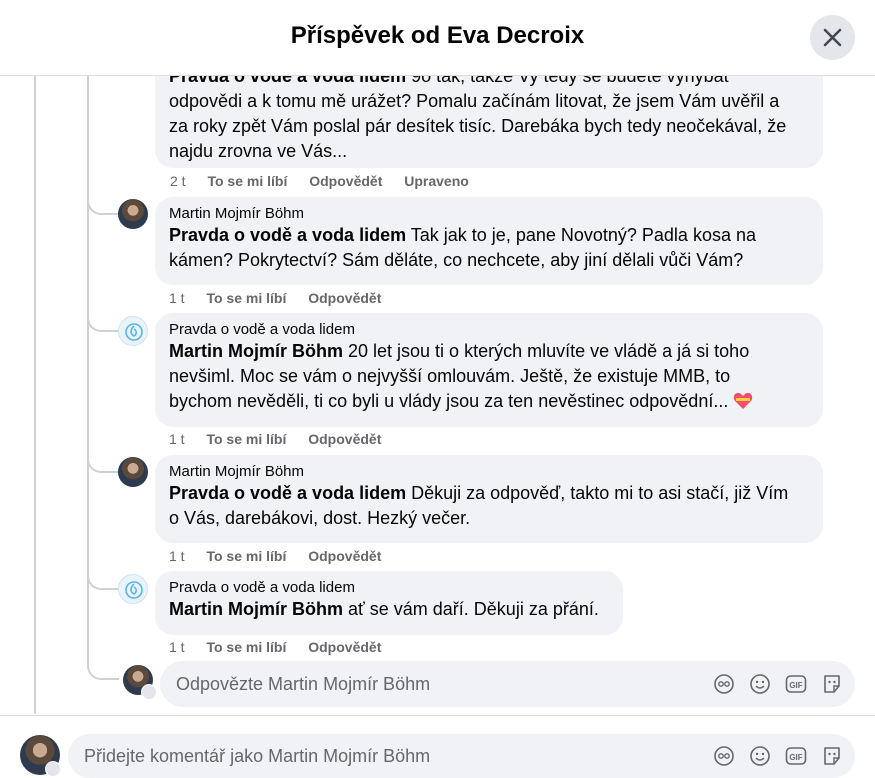 The image size is (875, 778). I want to click on heart-emoji-icon, so click(743, 401).